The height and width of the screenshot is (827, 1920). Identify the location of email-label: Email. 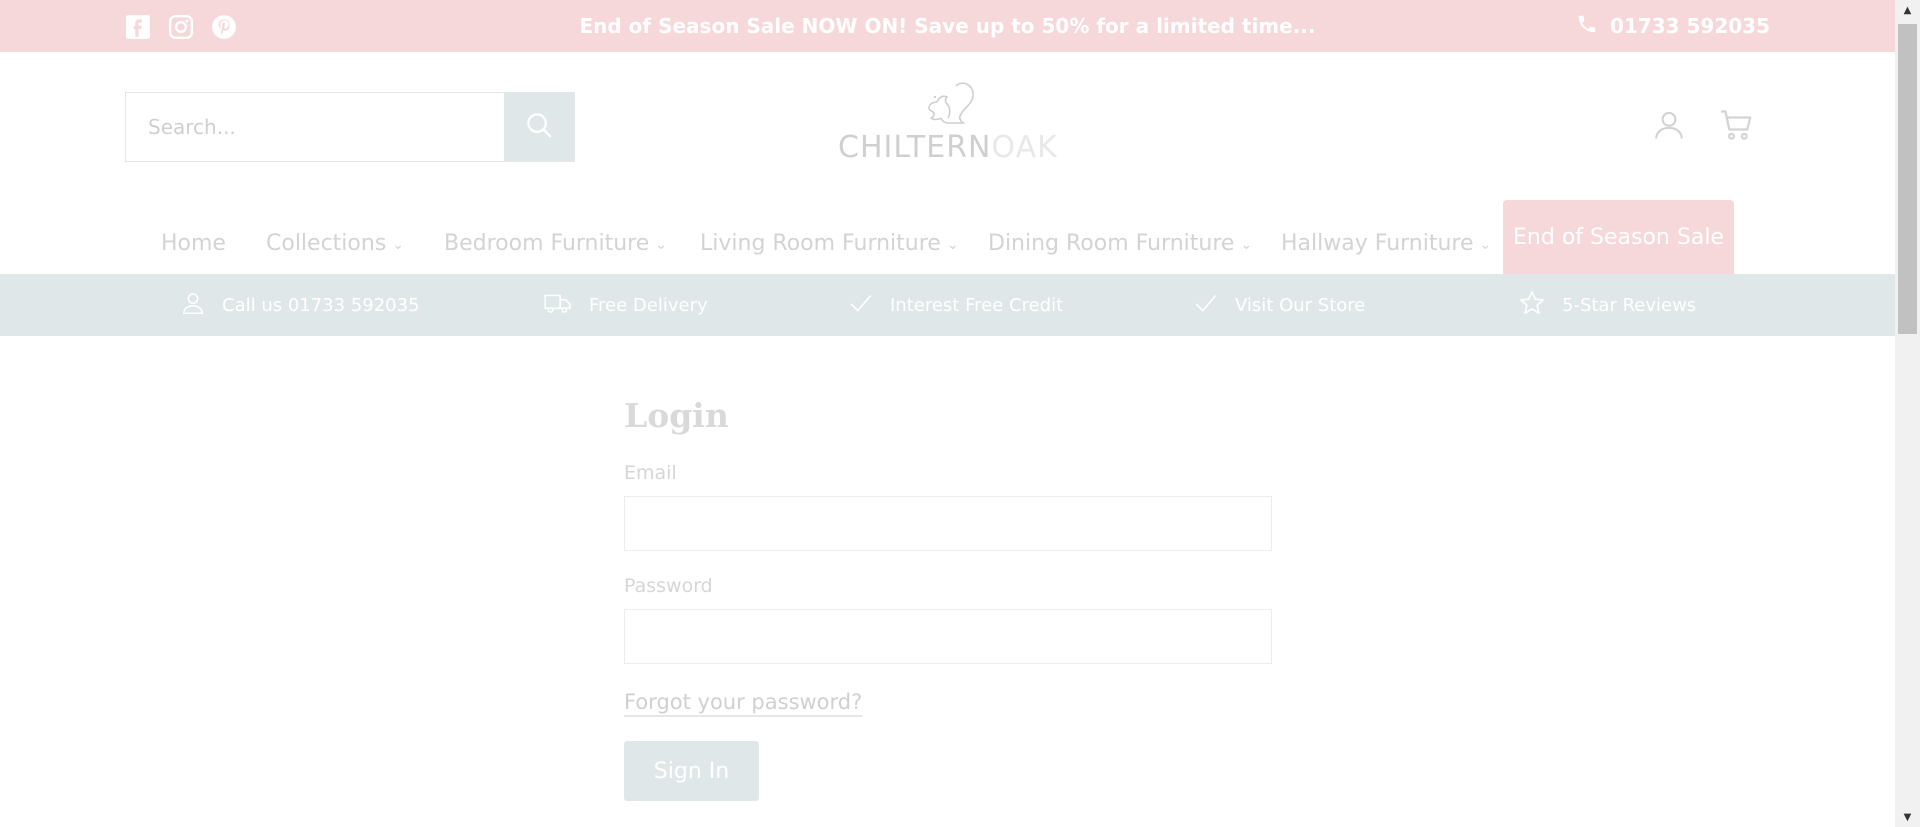
(650, 473).